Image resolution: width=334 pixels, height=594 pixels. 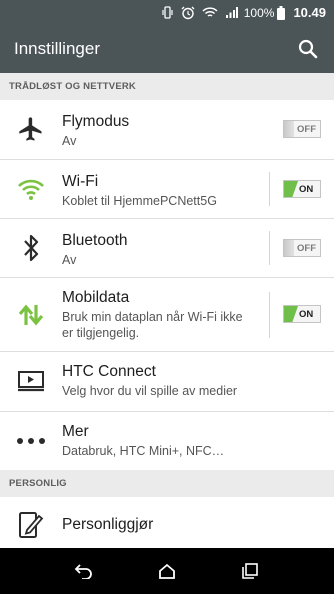 What do you see at coordinates (167, 130) in the screenshot?
I see `settings-item-flymodus: Flymodus Av OFF` at bounding box center [167, 130].